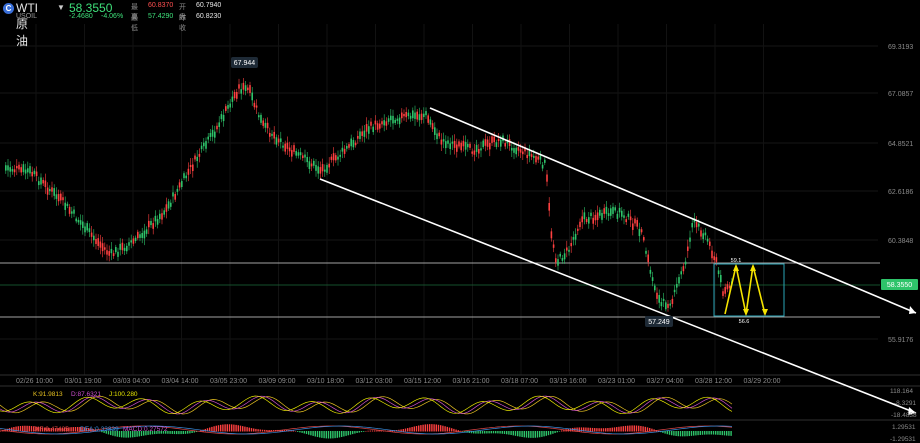  I want to click on projection-arrow-down, so click(746, 312).